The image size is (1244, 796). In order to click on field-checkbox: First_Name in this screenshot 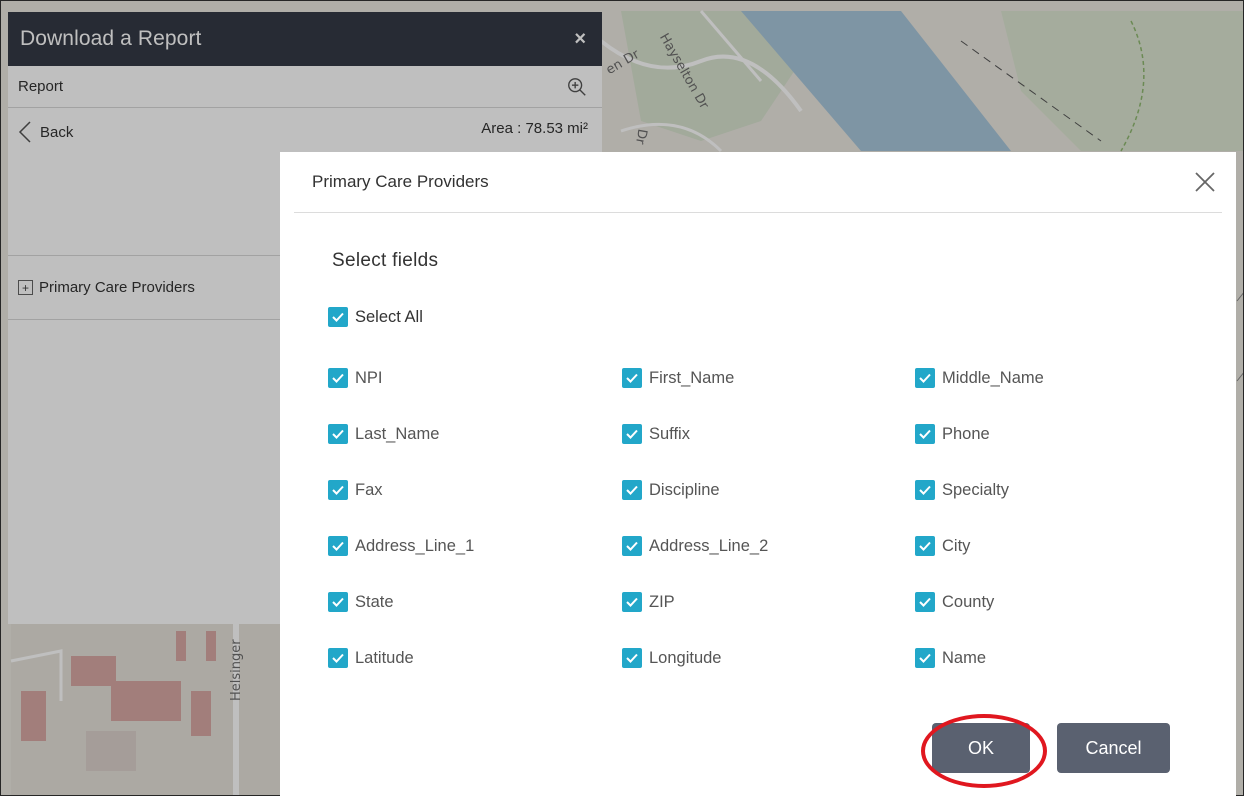, I will do `click(678, 378)`.